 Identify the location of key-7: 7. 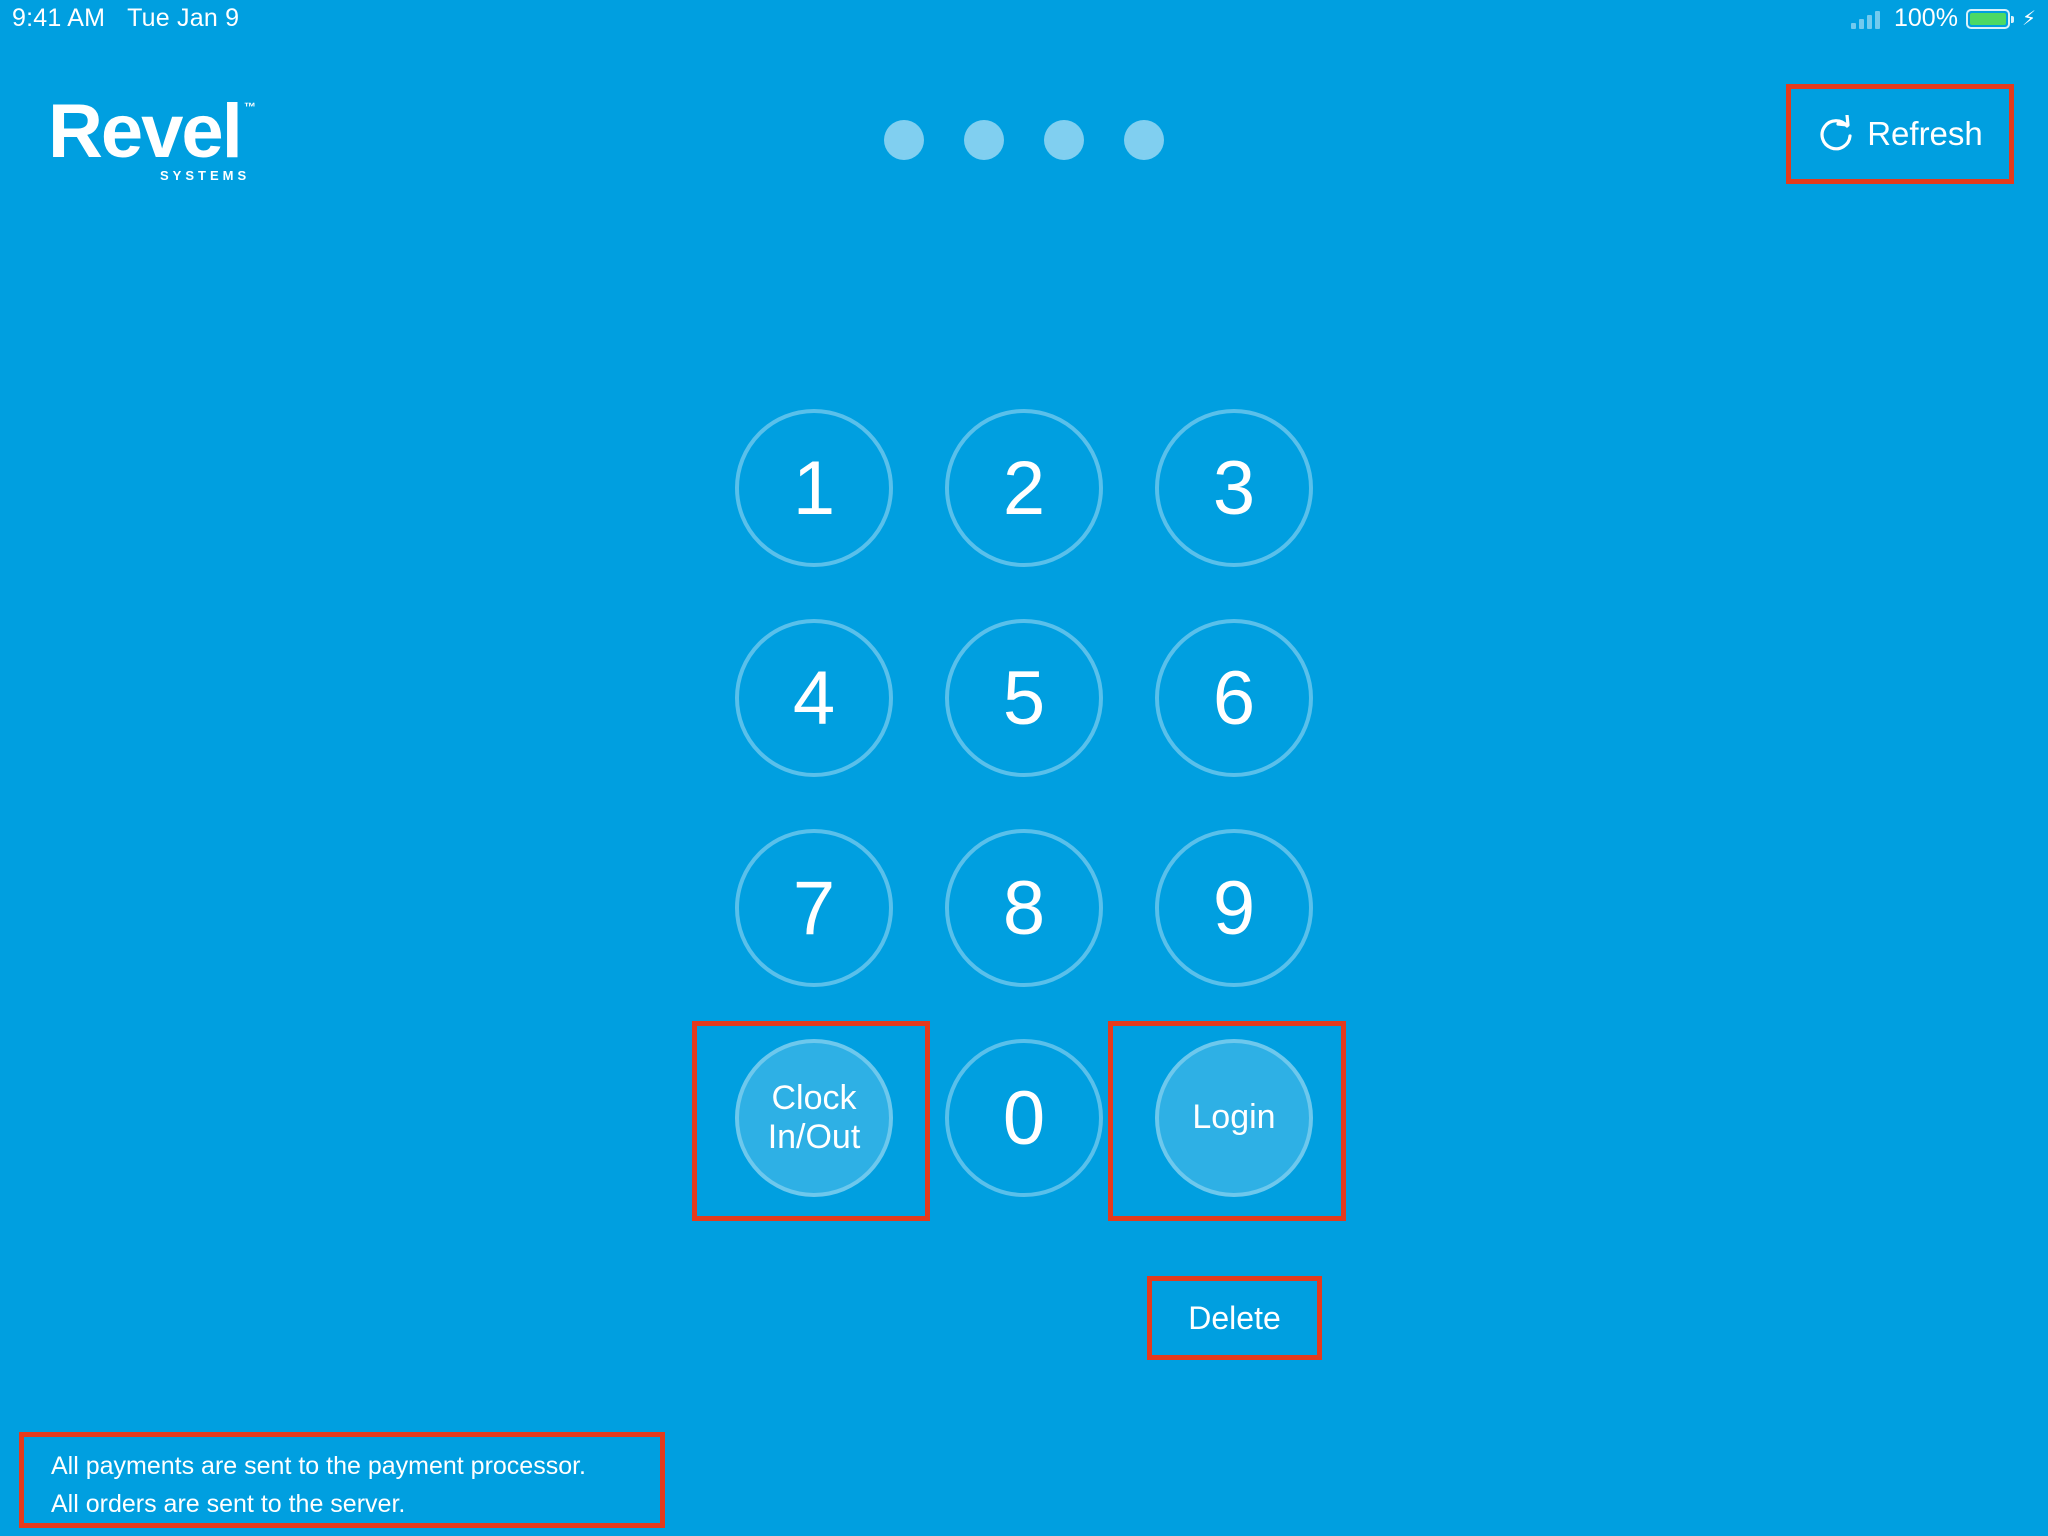
(814, 908).